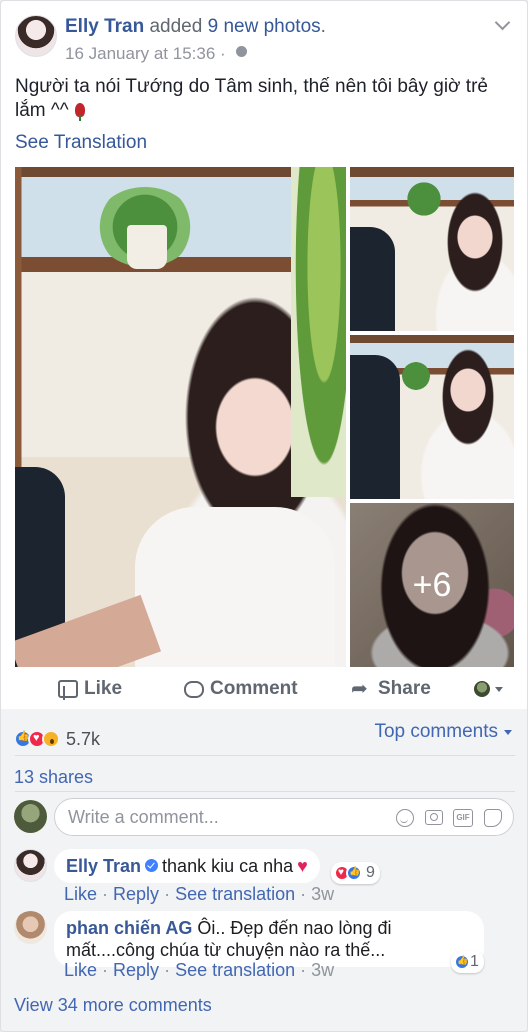 The width and height of the screenshot is (528, 1032). I want to click on comment-bubble: Elly Tran thank kiu ca nha ♥, so click(187, 866).